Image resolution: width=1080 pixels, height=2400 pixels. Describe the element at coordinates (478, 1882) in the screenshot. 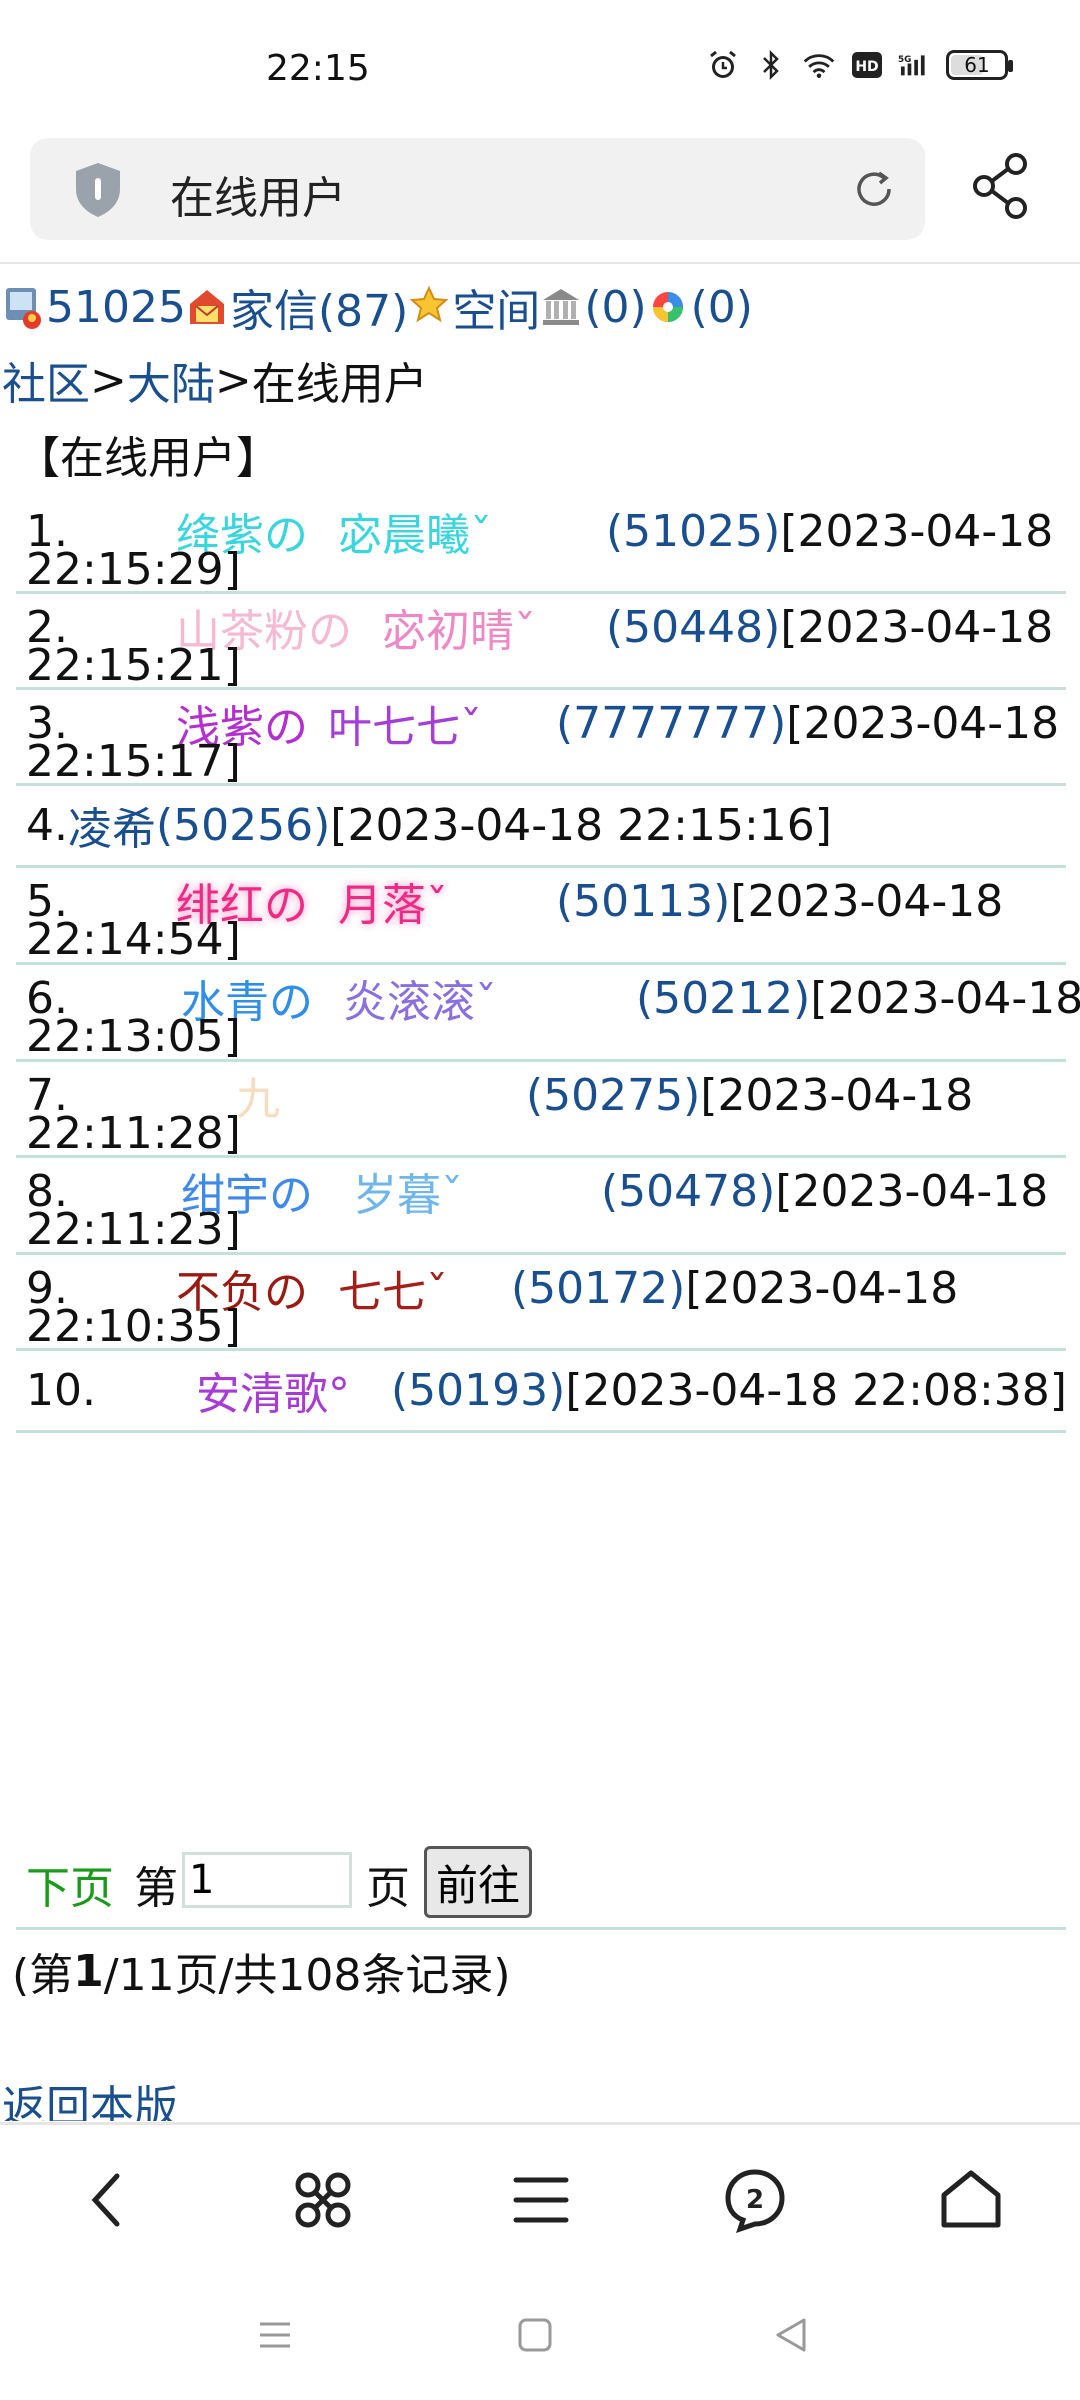

I see `go-button: 前往` at that location.